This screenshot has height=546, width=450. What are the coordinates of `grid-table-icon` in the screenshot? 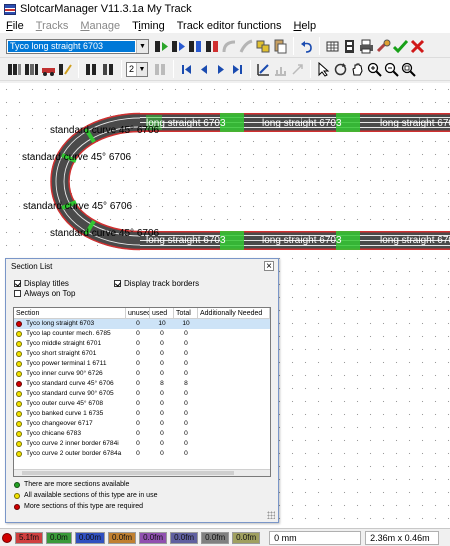 It's located at (332, 46).